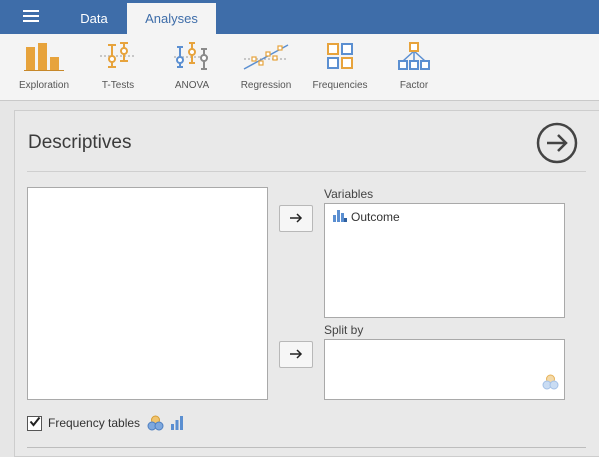 The height and width of the screenshot is (457, 599). What do you see at coordinates (444, 369) in the screenshot?
I see `split-by-target-box` at bounding box center [444, 369].